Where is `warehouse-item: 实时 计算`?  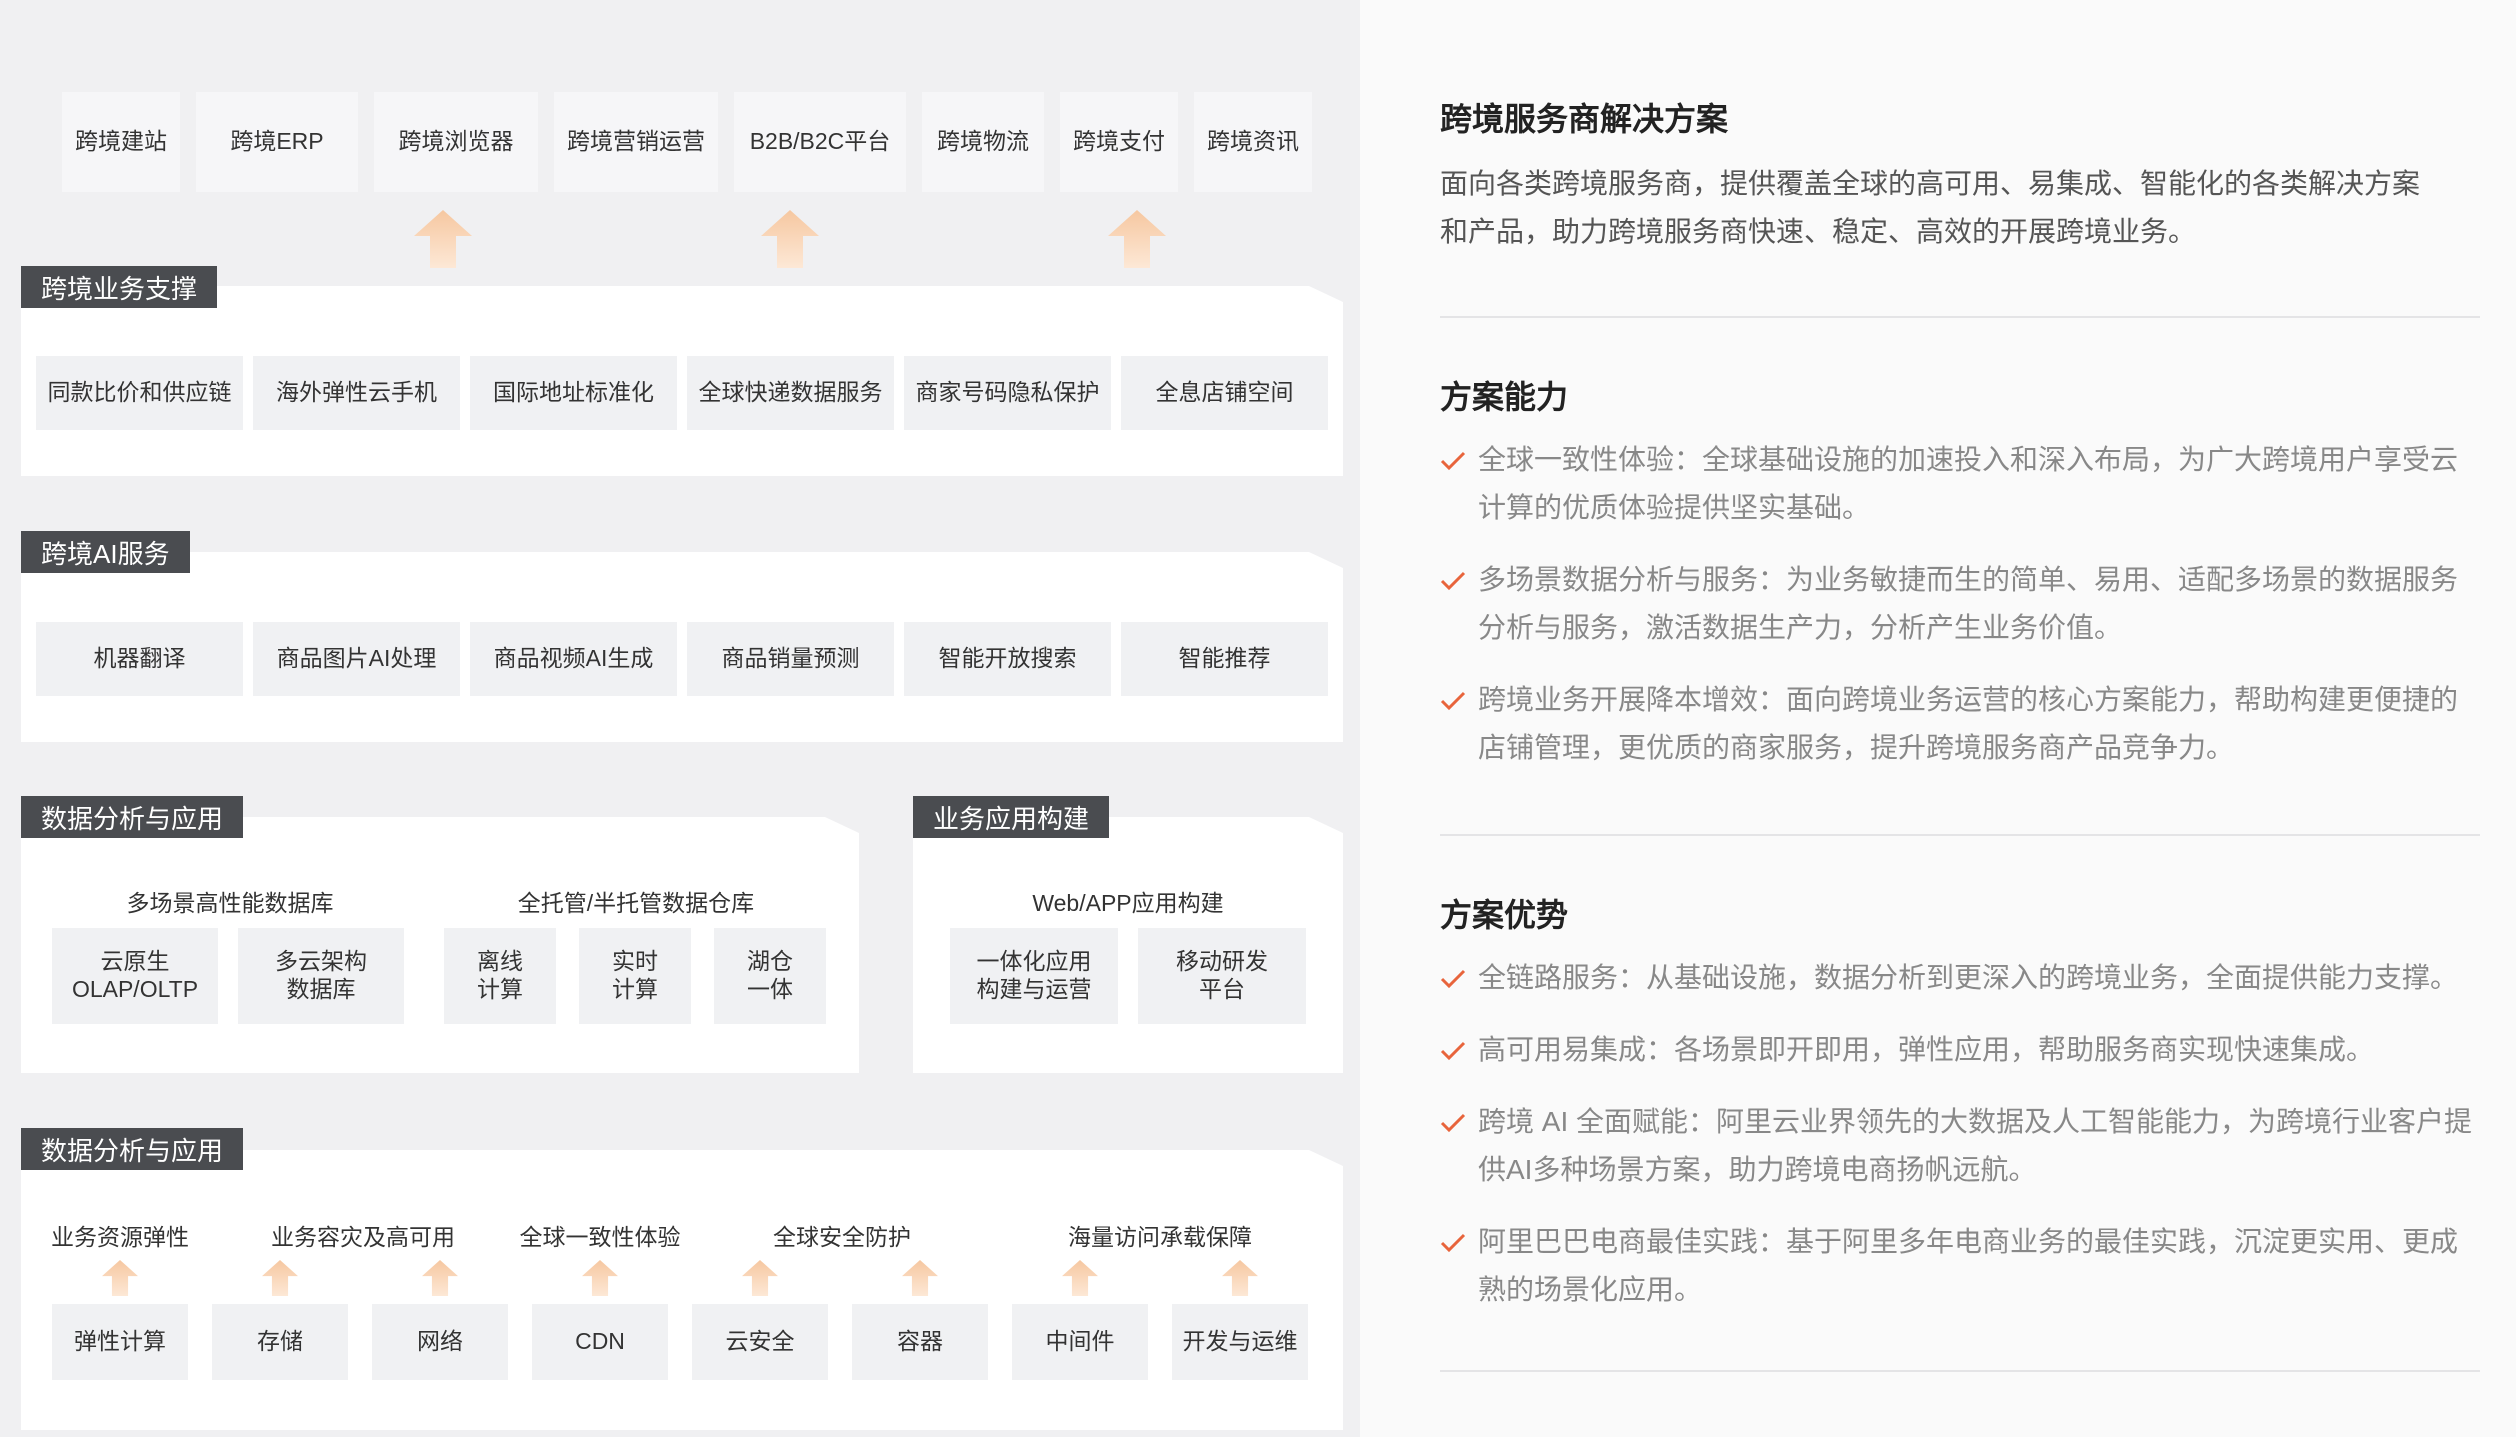
warehouse-item: 实时 计算 is located at coordinates (635, 976).